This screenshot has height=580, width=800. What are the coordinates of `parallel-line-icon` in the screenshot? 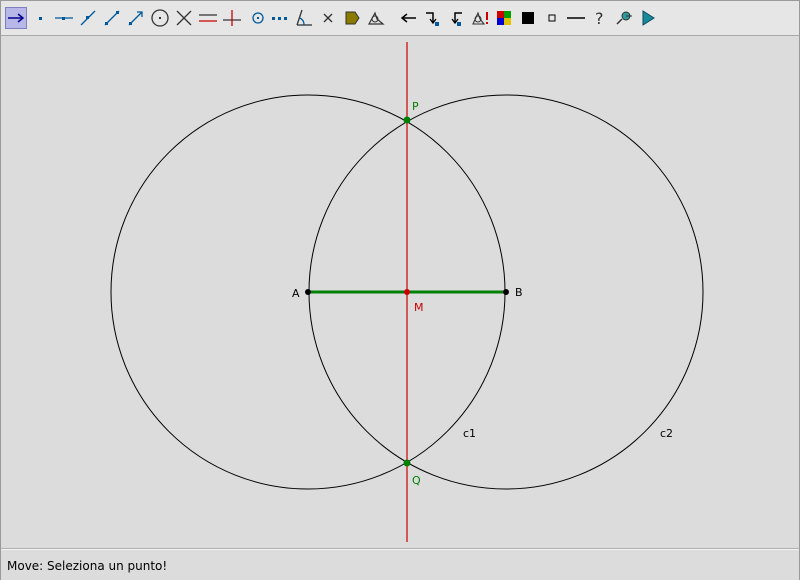 It's located at (208, 18).